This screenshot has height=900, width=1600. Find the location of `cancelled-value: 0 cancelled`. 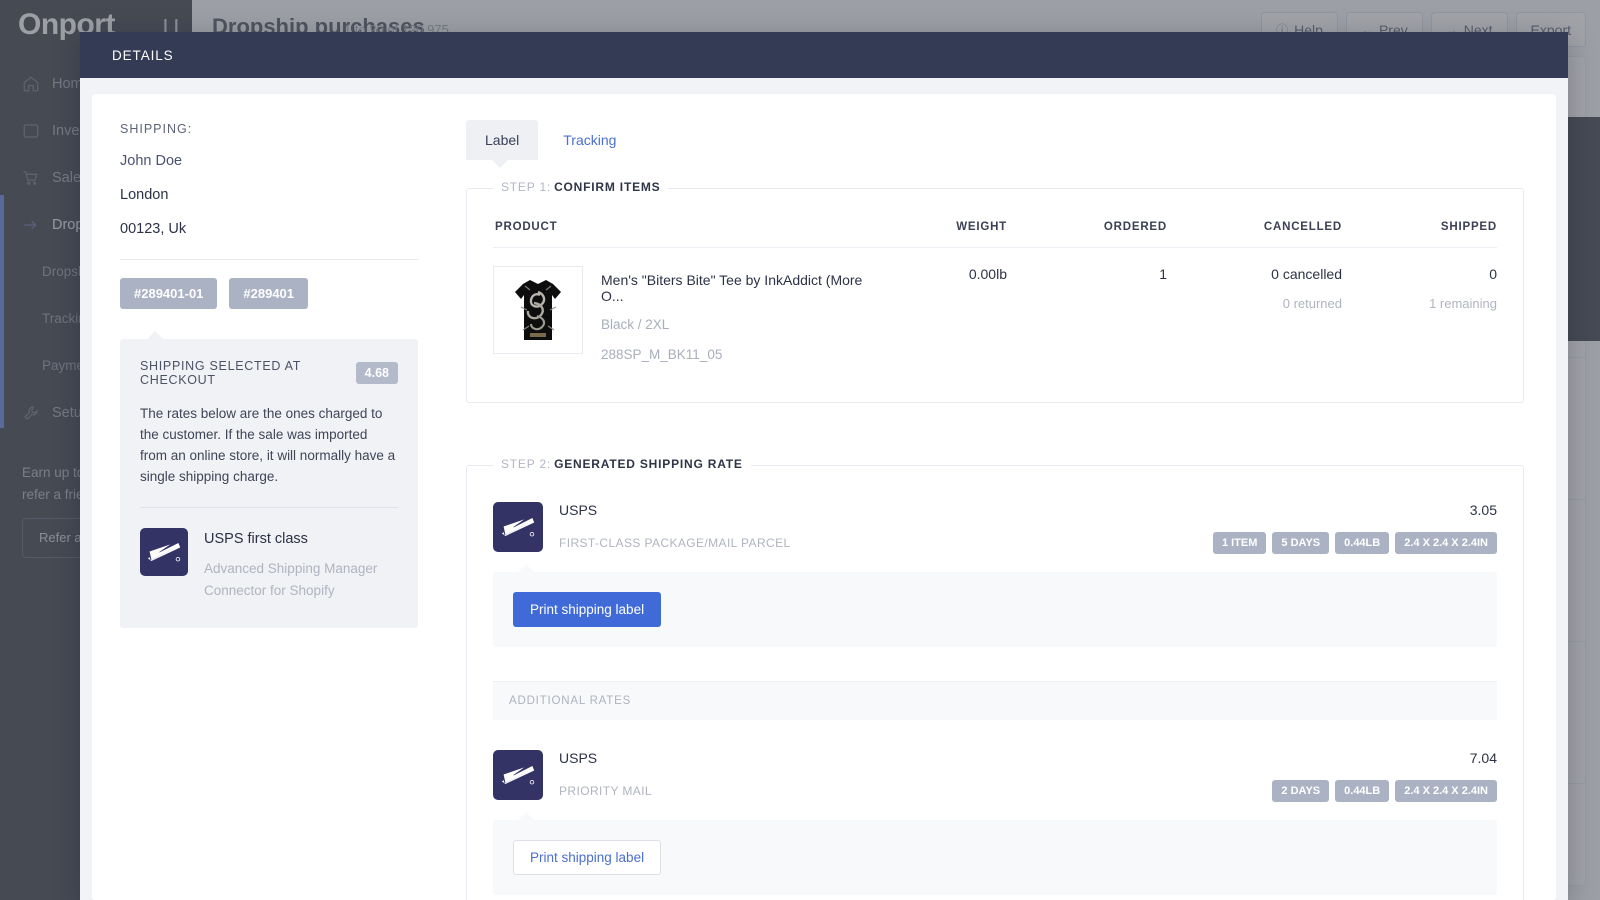

cancelled-value: 0 cancelled is located at coordinates (1306, 274).